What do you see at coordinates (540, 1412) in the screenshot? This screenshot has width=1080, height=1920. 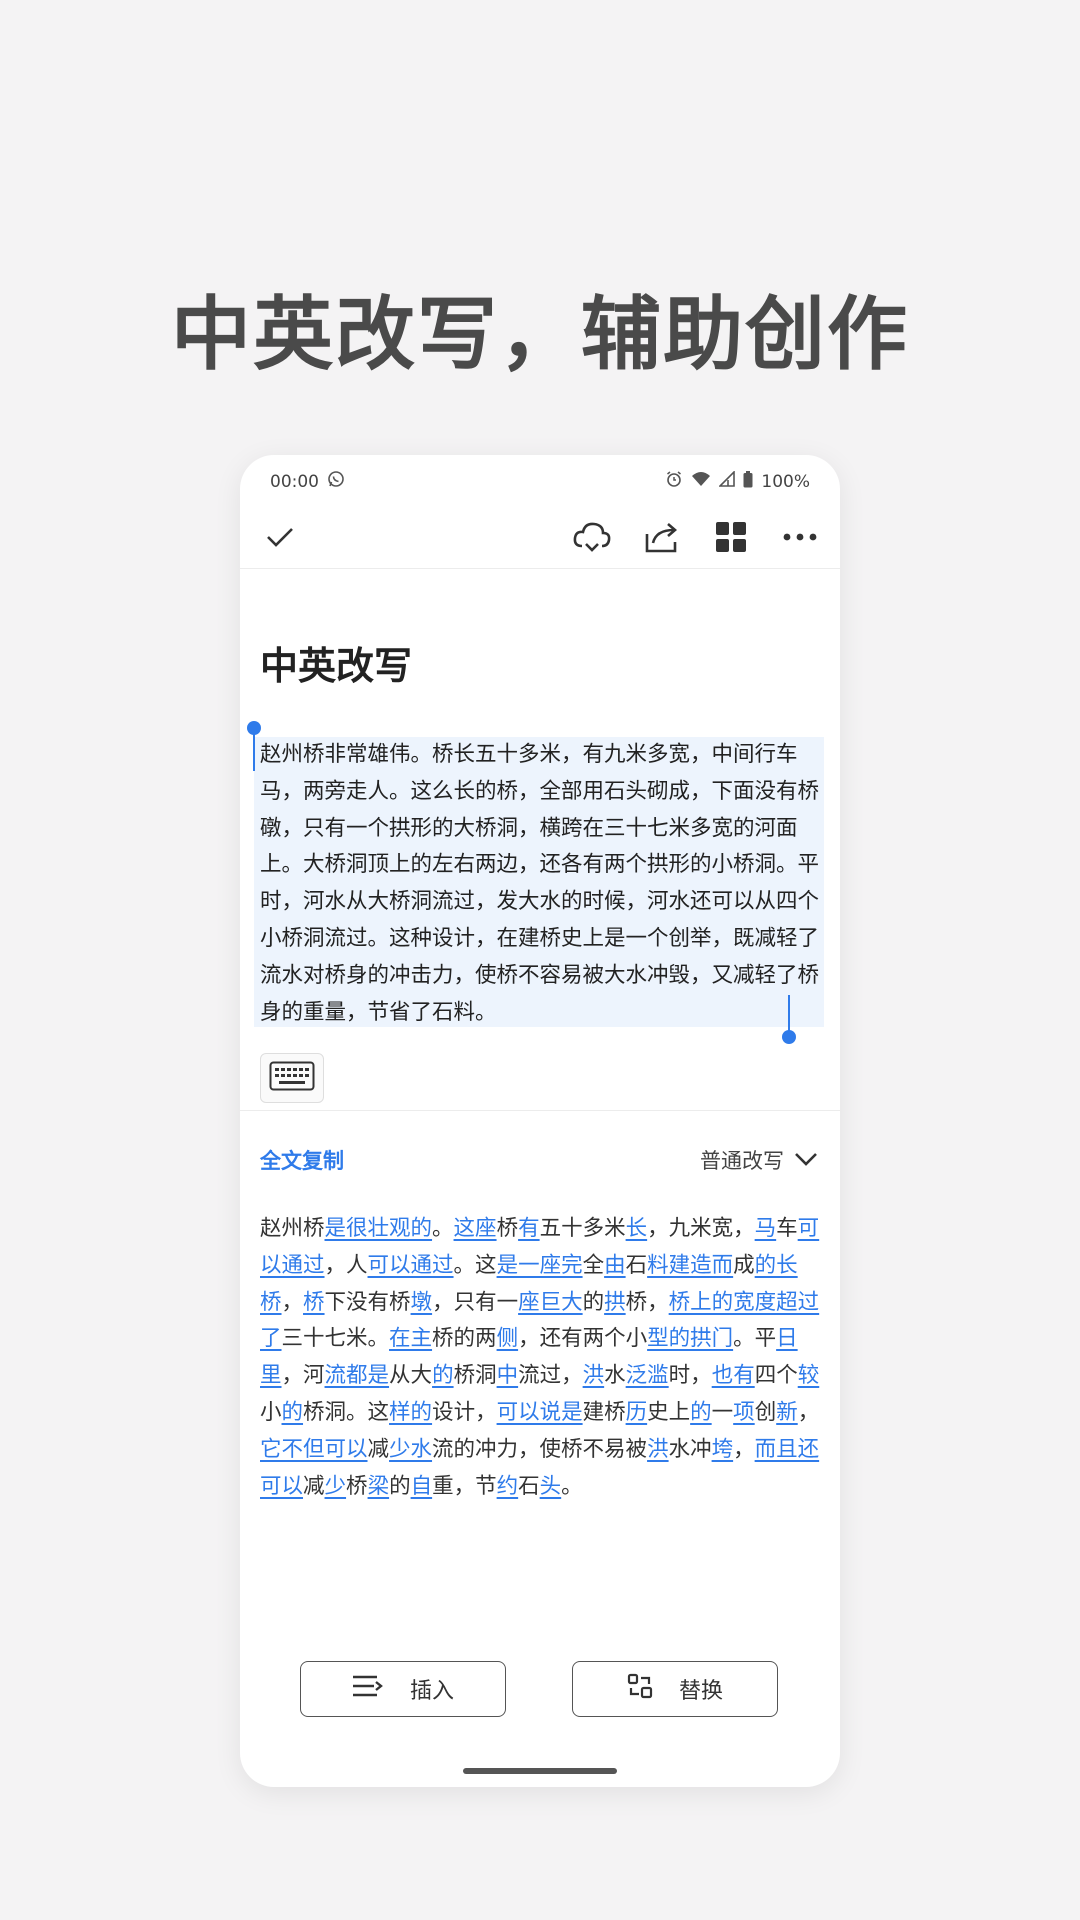 I see `rewrite-highlight: 可以说是` at bounding box center [540, 1412].